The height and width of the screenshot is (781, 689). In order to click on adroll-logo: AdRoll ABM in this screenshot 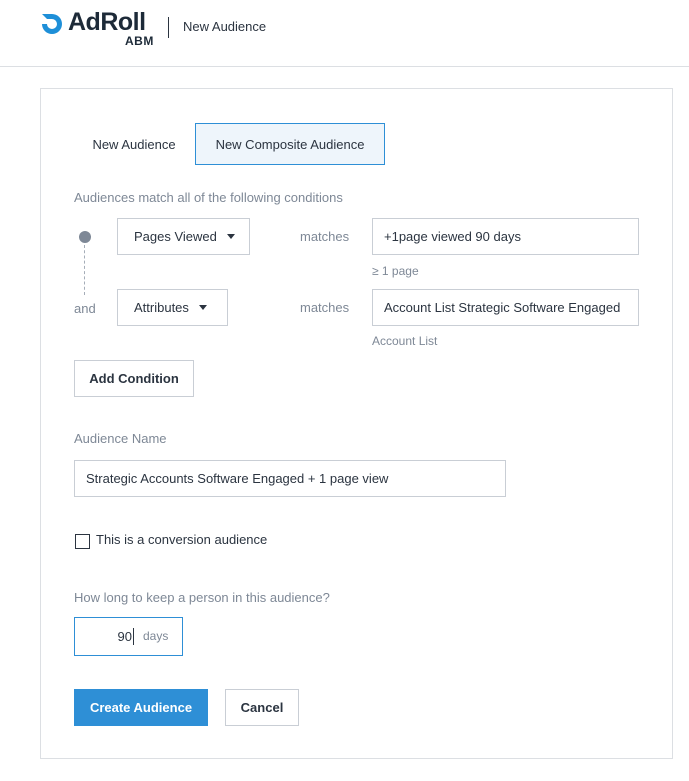, I will do `click(101, 28)`.